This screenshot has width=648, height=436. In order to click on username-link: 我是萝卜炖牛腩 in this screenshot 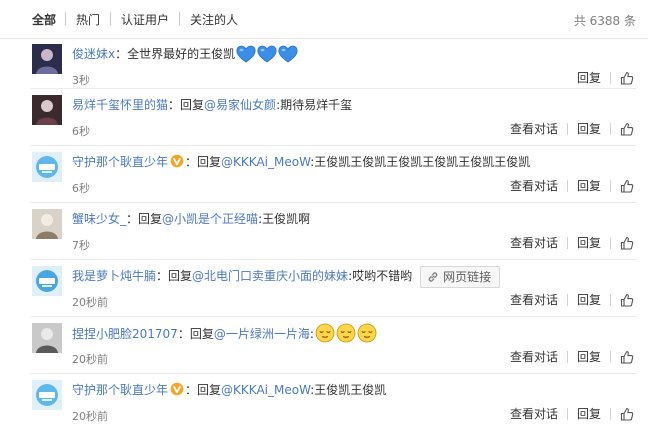, I will do `click(114, 276)`.